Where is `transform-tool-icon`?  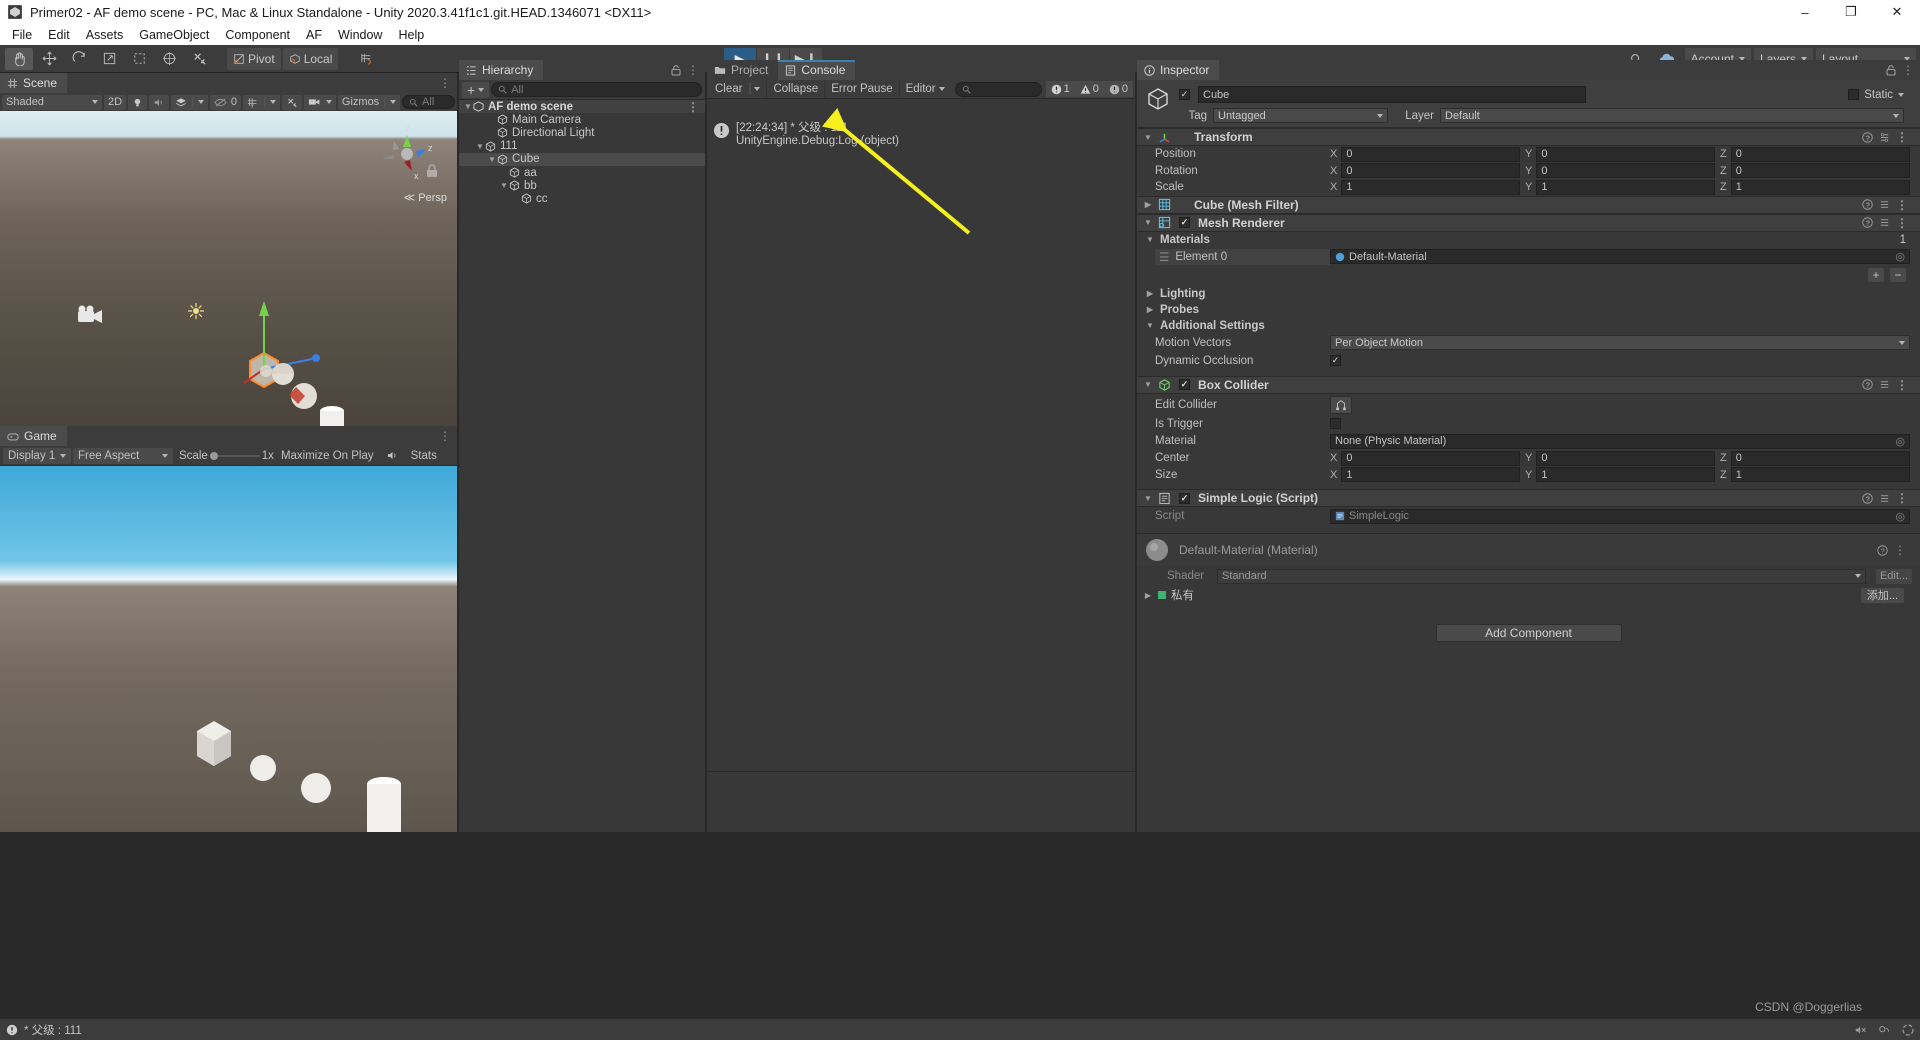
transform-tool-icon is located at coordinates (169, 59).